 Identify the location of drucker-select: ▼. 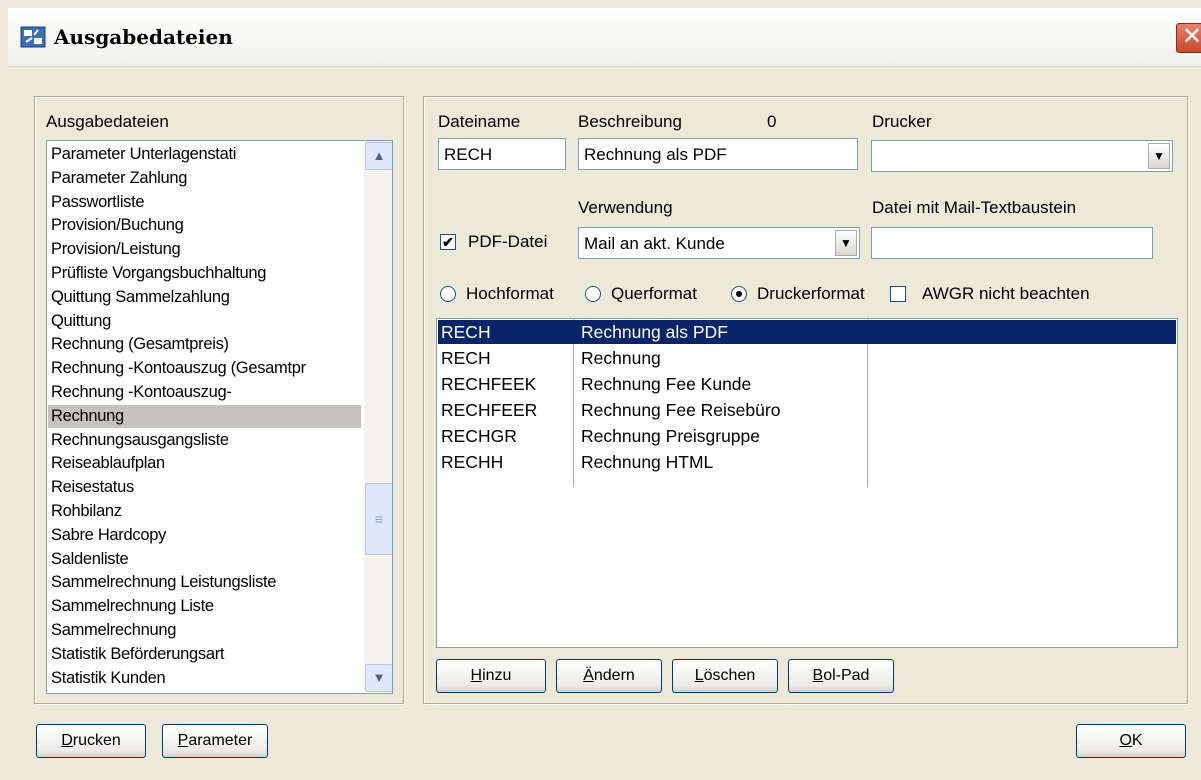
(1022, 156).